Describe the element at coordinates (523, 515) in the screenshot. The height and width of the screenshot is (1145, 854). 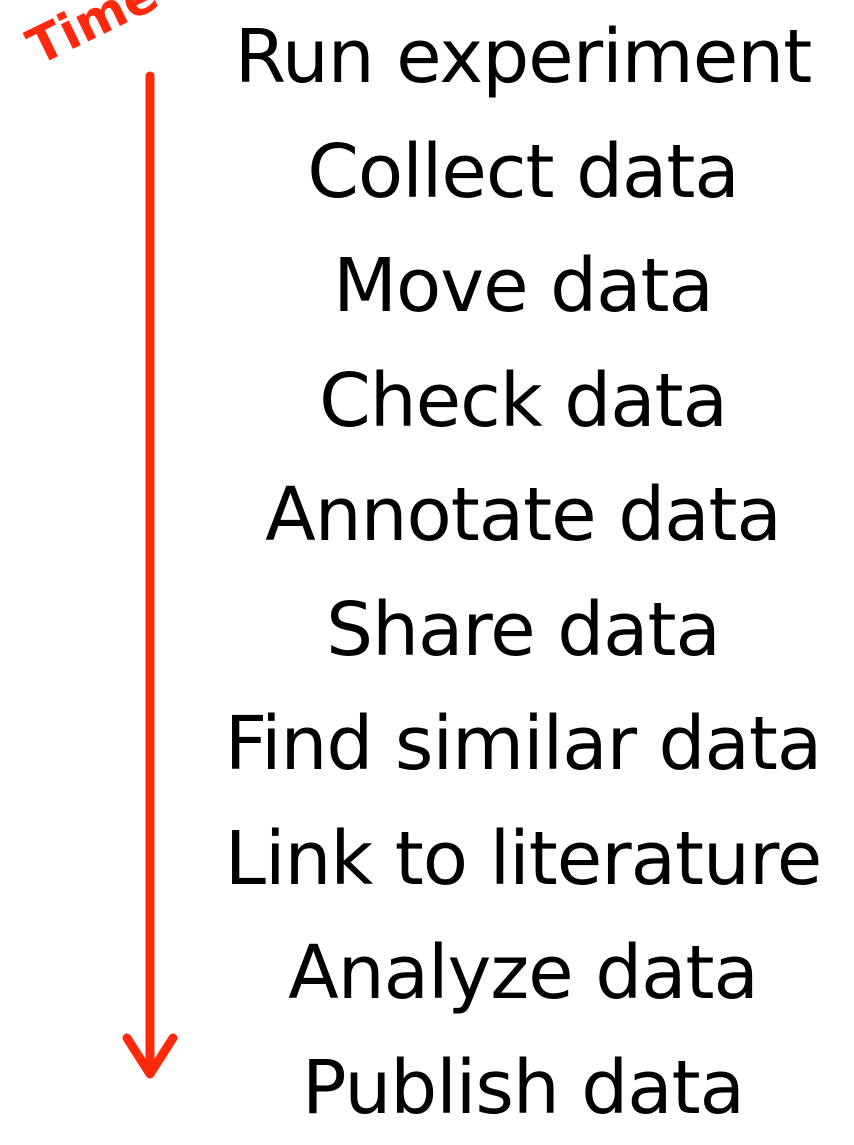
I see `step-item: Annotate data` at that location.